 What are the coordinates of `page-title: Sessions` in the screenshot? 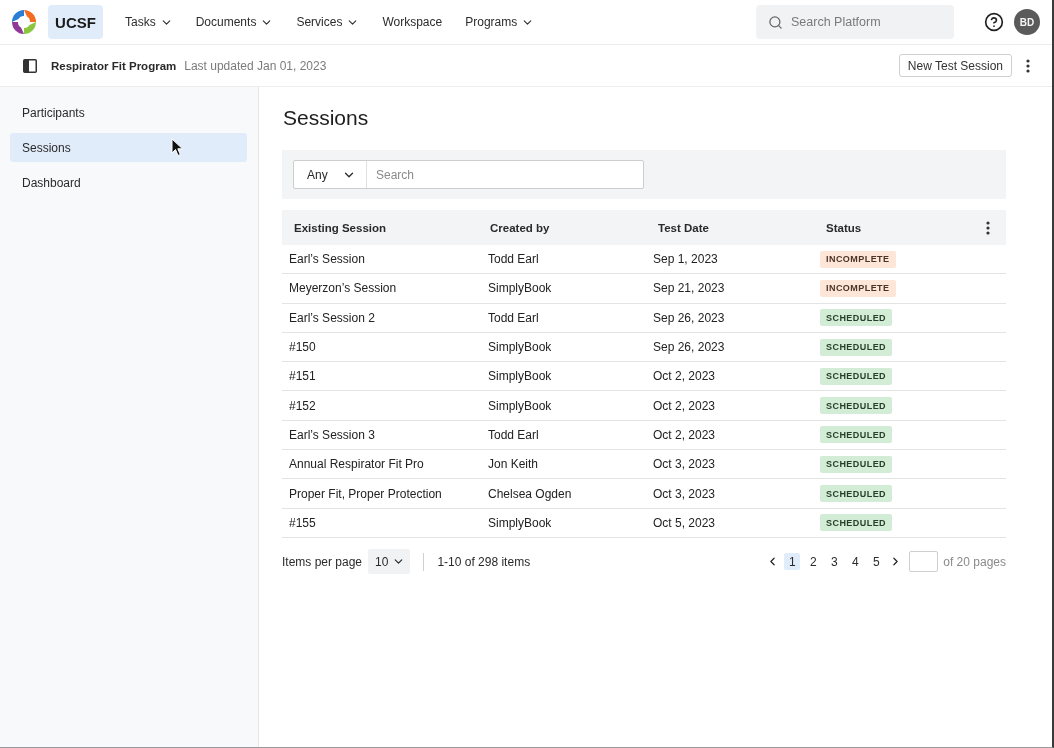 It's located at (326, 118).